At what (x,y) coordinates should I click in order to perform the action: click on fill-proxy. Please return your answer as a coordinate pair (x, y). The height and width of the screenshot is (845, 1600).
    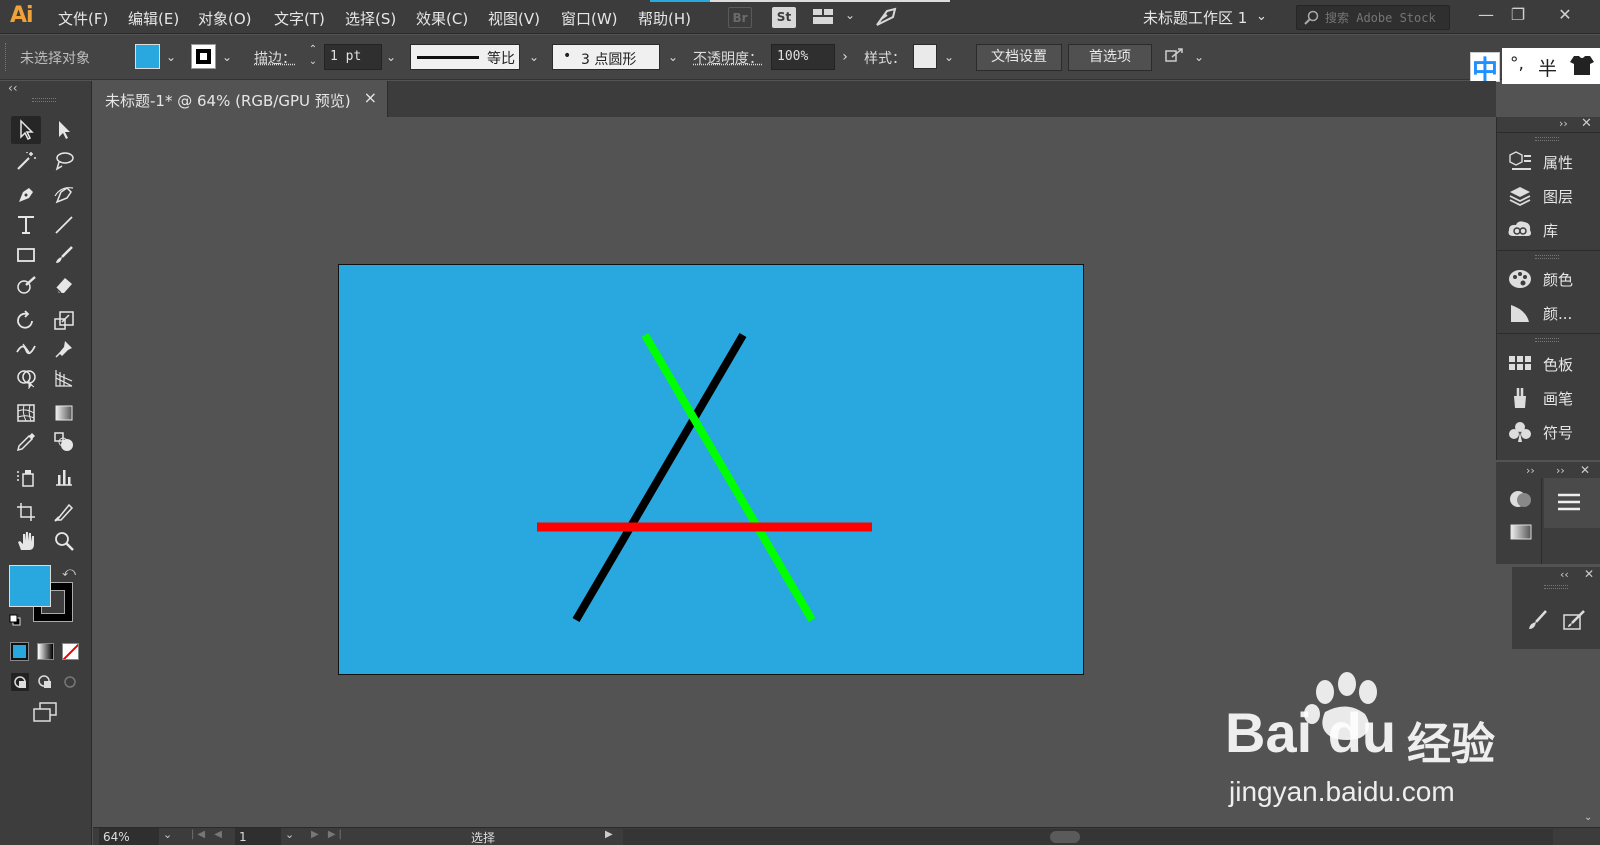
    Looking at the image, I should click on (30, 586).